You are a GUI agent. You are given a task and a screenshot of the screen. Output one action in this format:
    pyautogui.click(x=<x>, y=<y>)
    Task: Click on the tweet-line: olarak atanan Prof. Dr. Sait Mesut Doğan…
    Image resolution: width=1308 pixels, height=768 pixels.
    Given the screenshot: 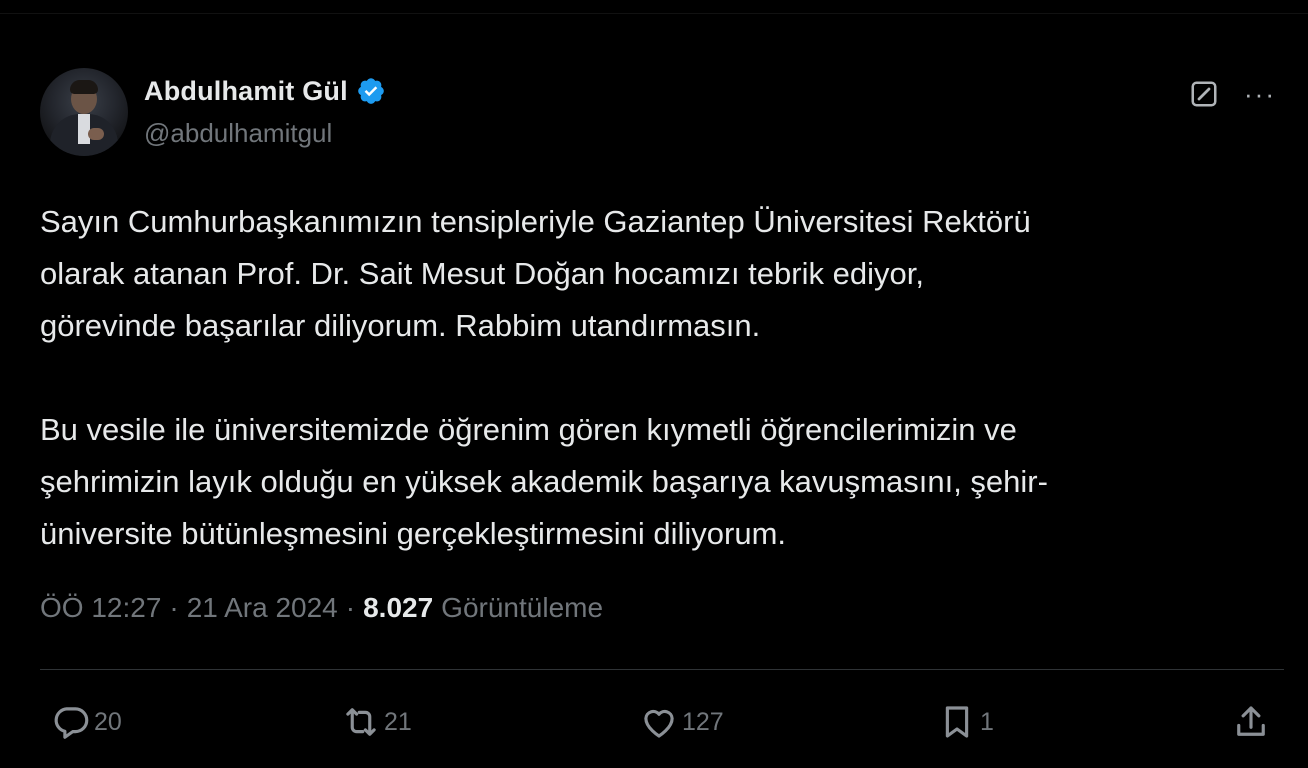 What is the action you would take?
    pyautogui.click(x=482, y=273)
    